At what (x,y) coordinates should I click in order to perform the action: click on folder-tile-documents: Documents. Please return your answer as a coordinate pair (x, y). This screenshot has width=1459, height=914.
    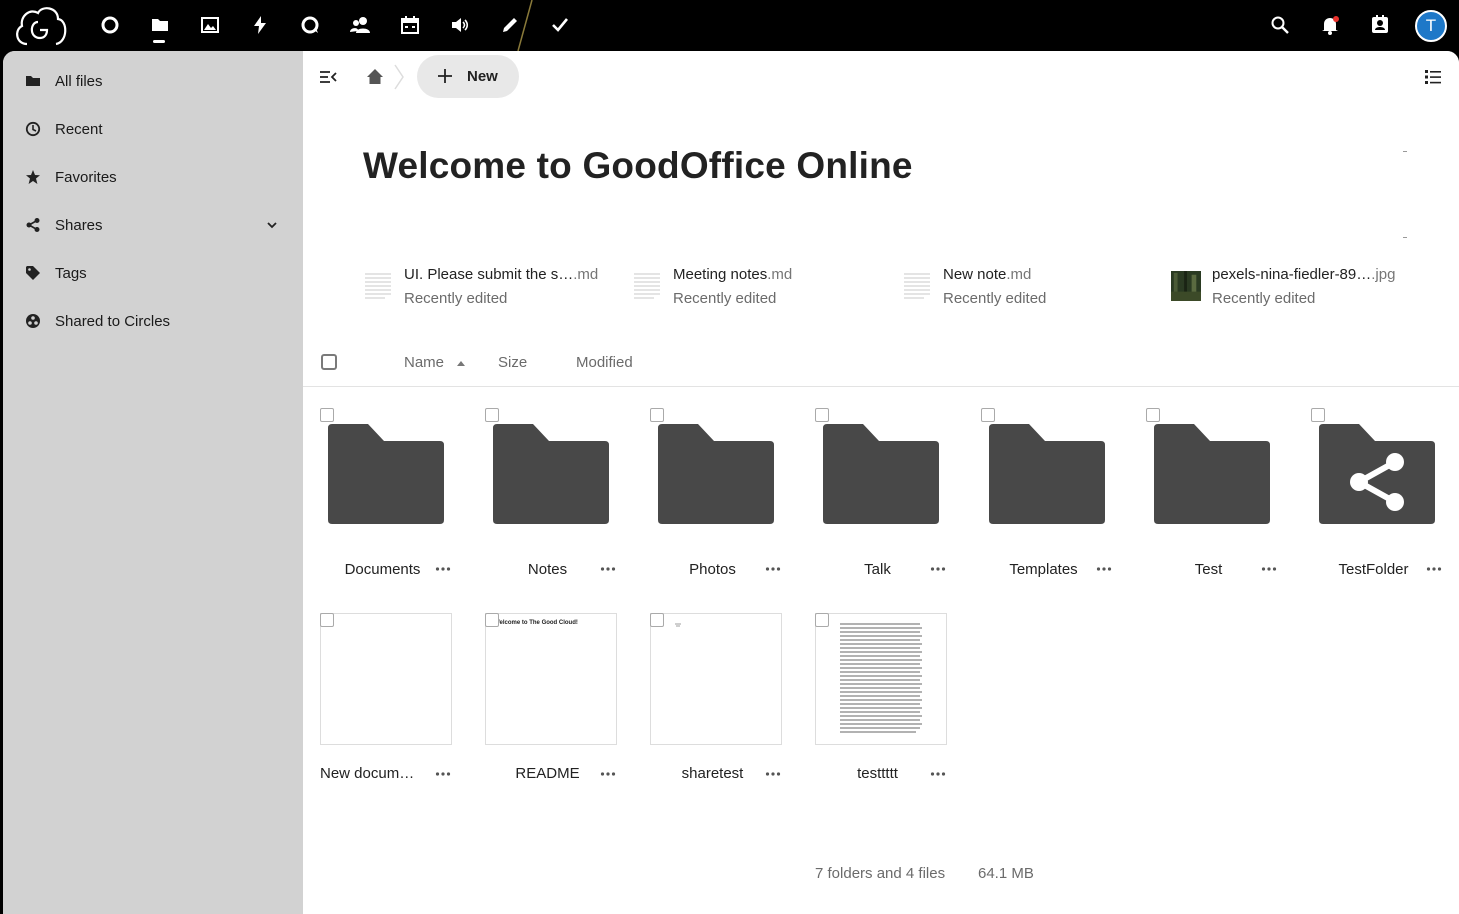
    Looking at the image, I should click on (390, 503).